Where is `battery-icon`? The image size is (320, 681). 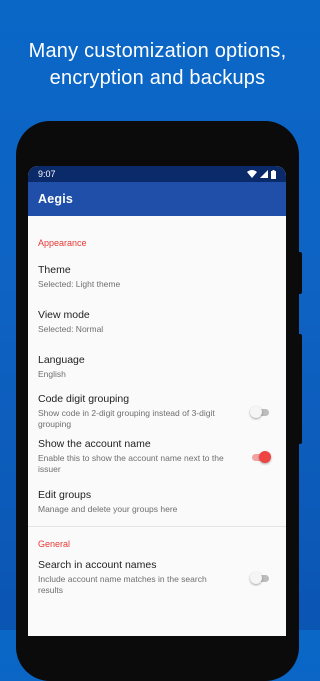
battery-icon is located at coordinates (273, 174).